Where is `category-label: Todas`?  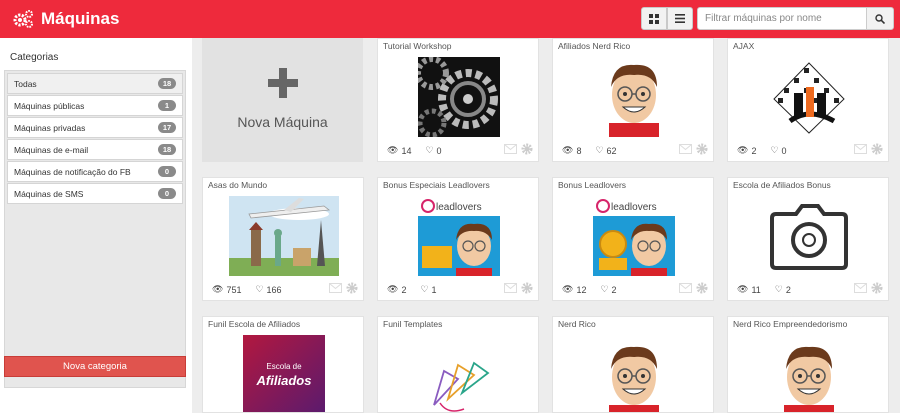 category-label: Todas is located at coordinates (25, 83).